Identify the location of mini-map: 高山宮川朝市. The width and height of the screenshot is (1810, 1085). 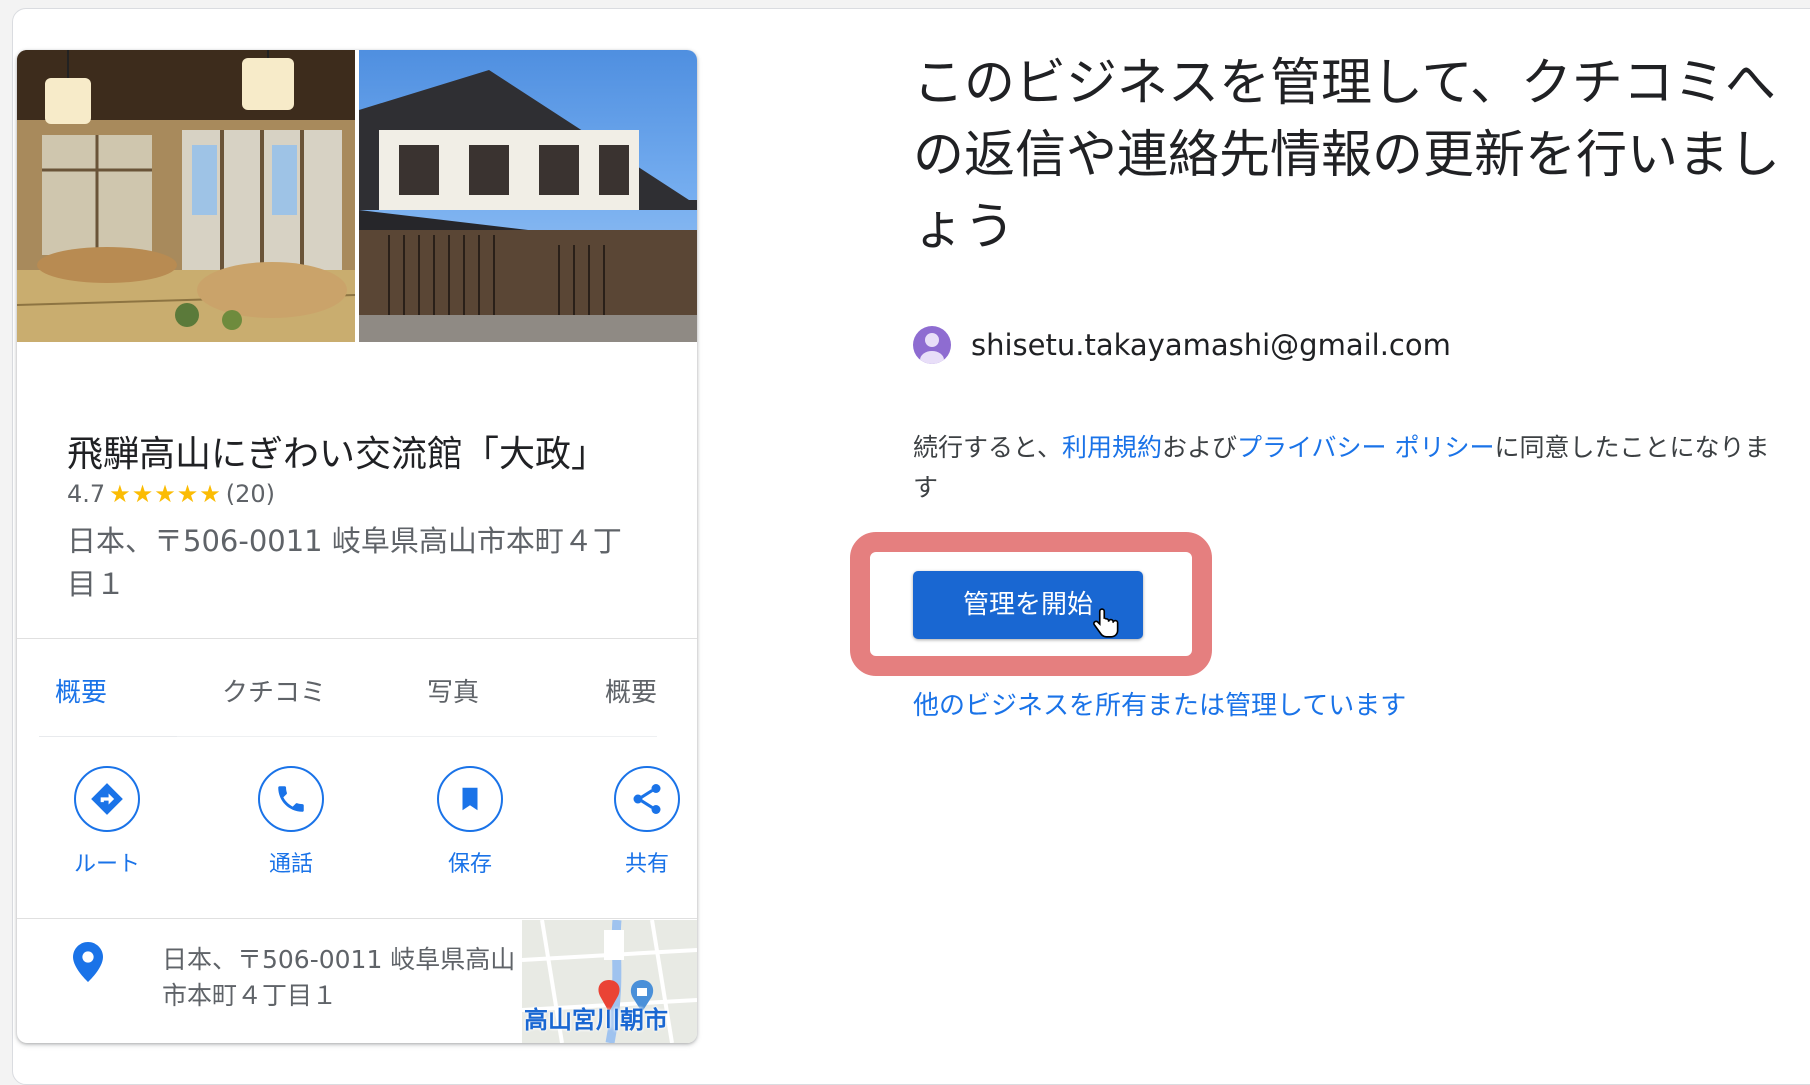
(609, 981).